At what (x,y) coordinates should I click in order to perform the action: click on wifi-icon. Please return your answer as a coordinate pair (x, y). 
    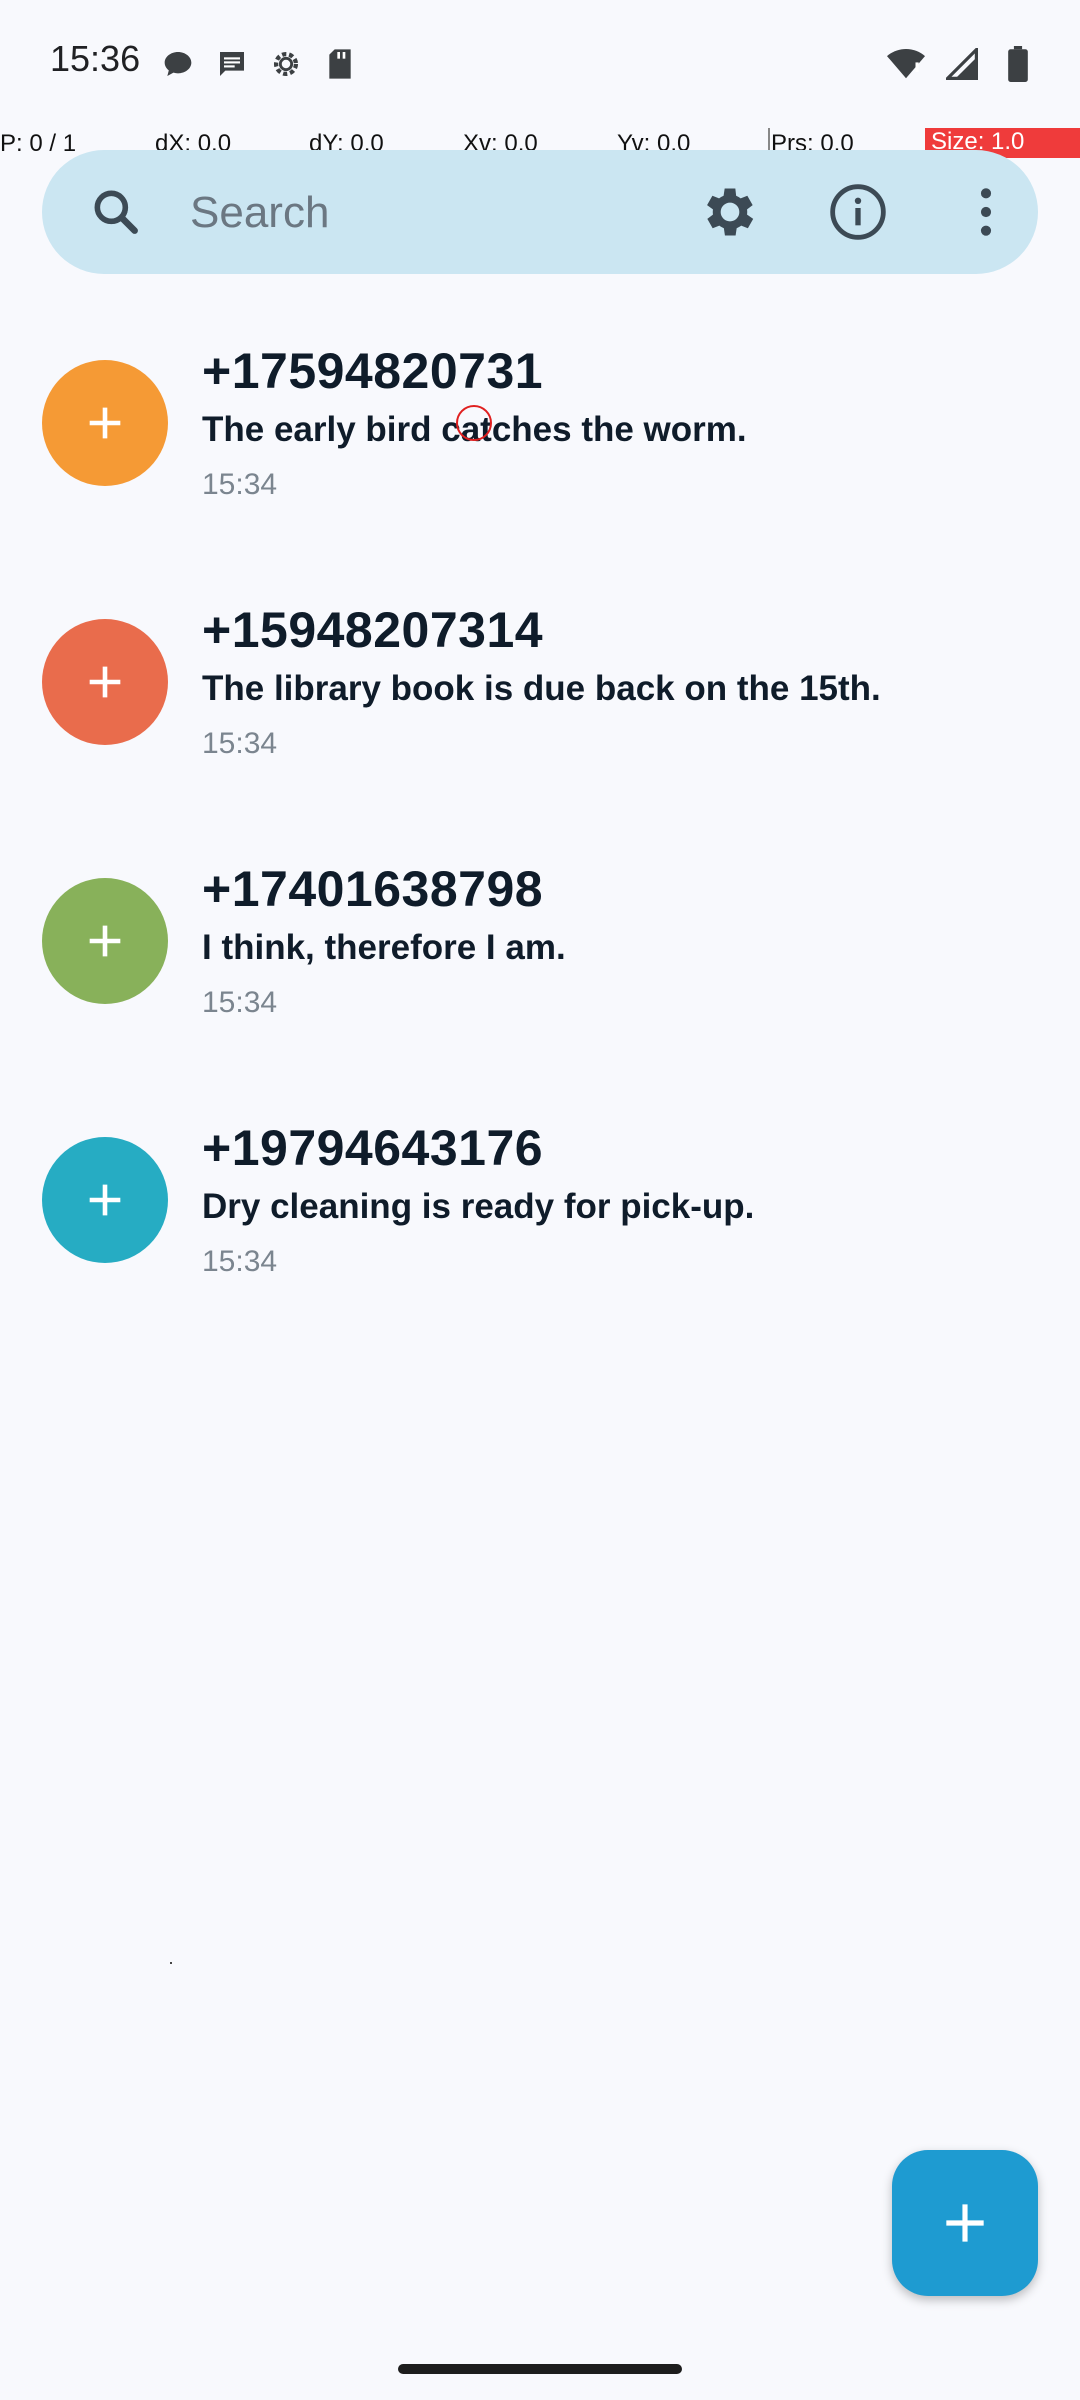
    Looking at the image, I should click on (906, 64).